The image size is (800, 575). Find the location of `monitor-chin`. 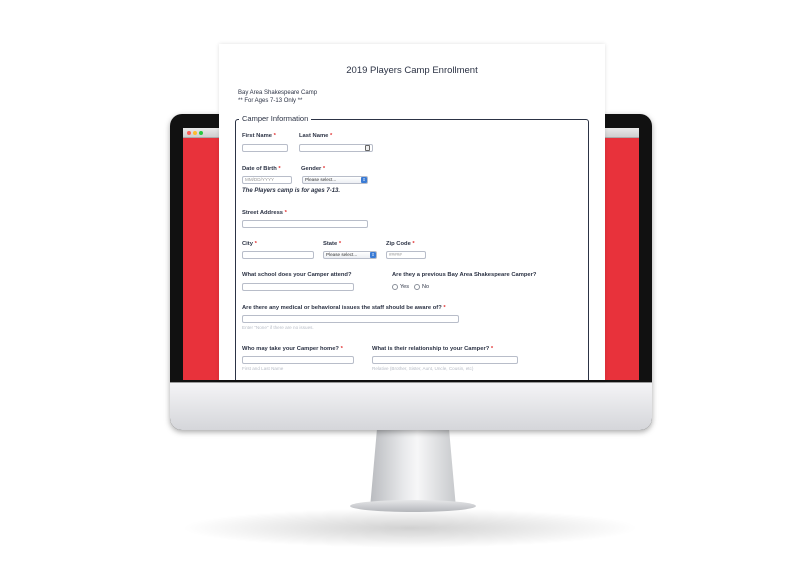

monitor-chin is located at coordinates (411, 406).